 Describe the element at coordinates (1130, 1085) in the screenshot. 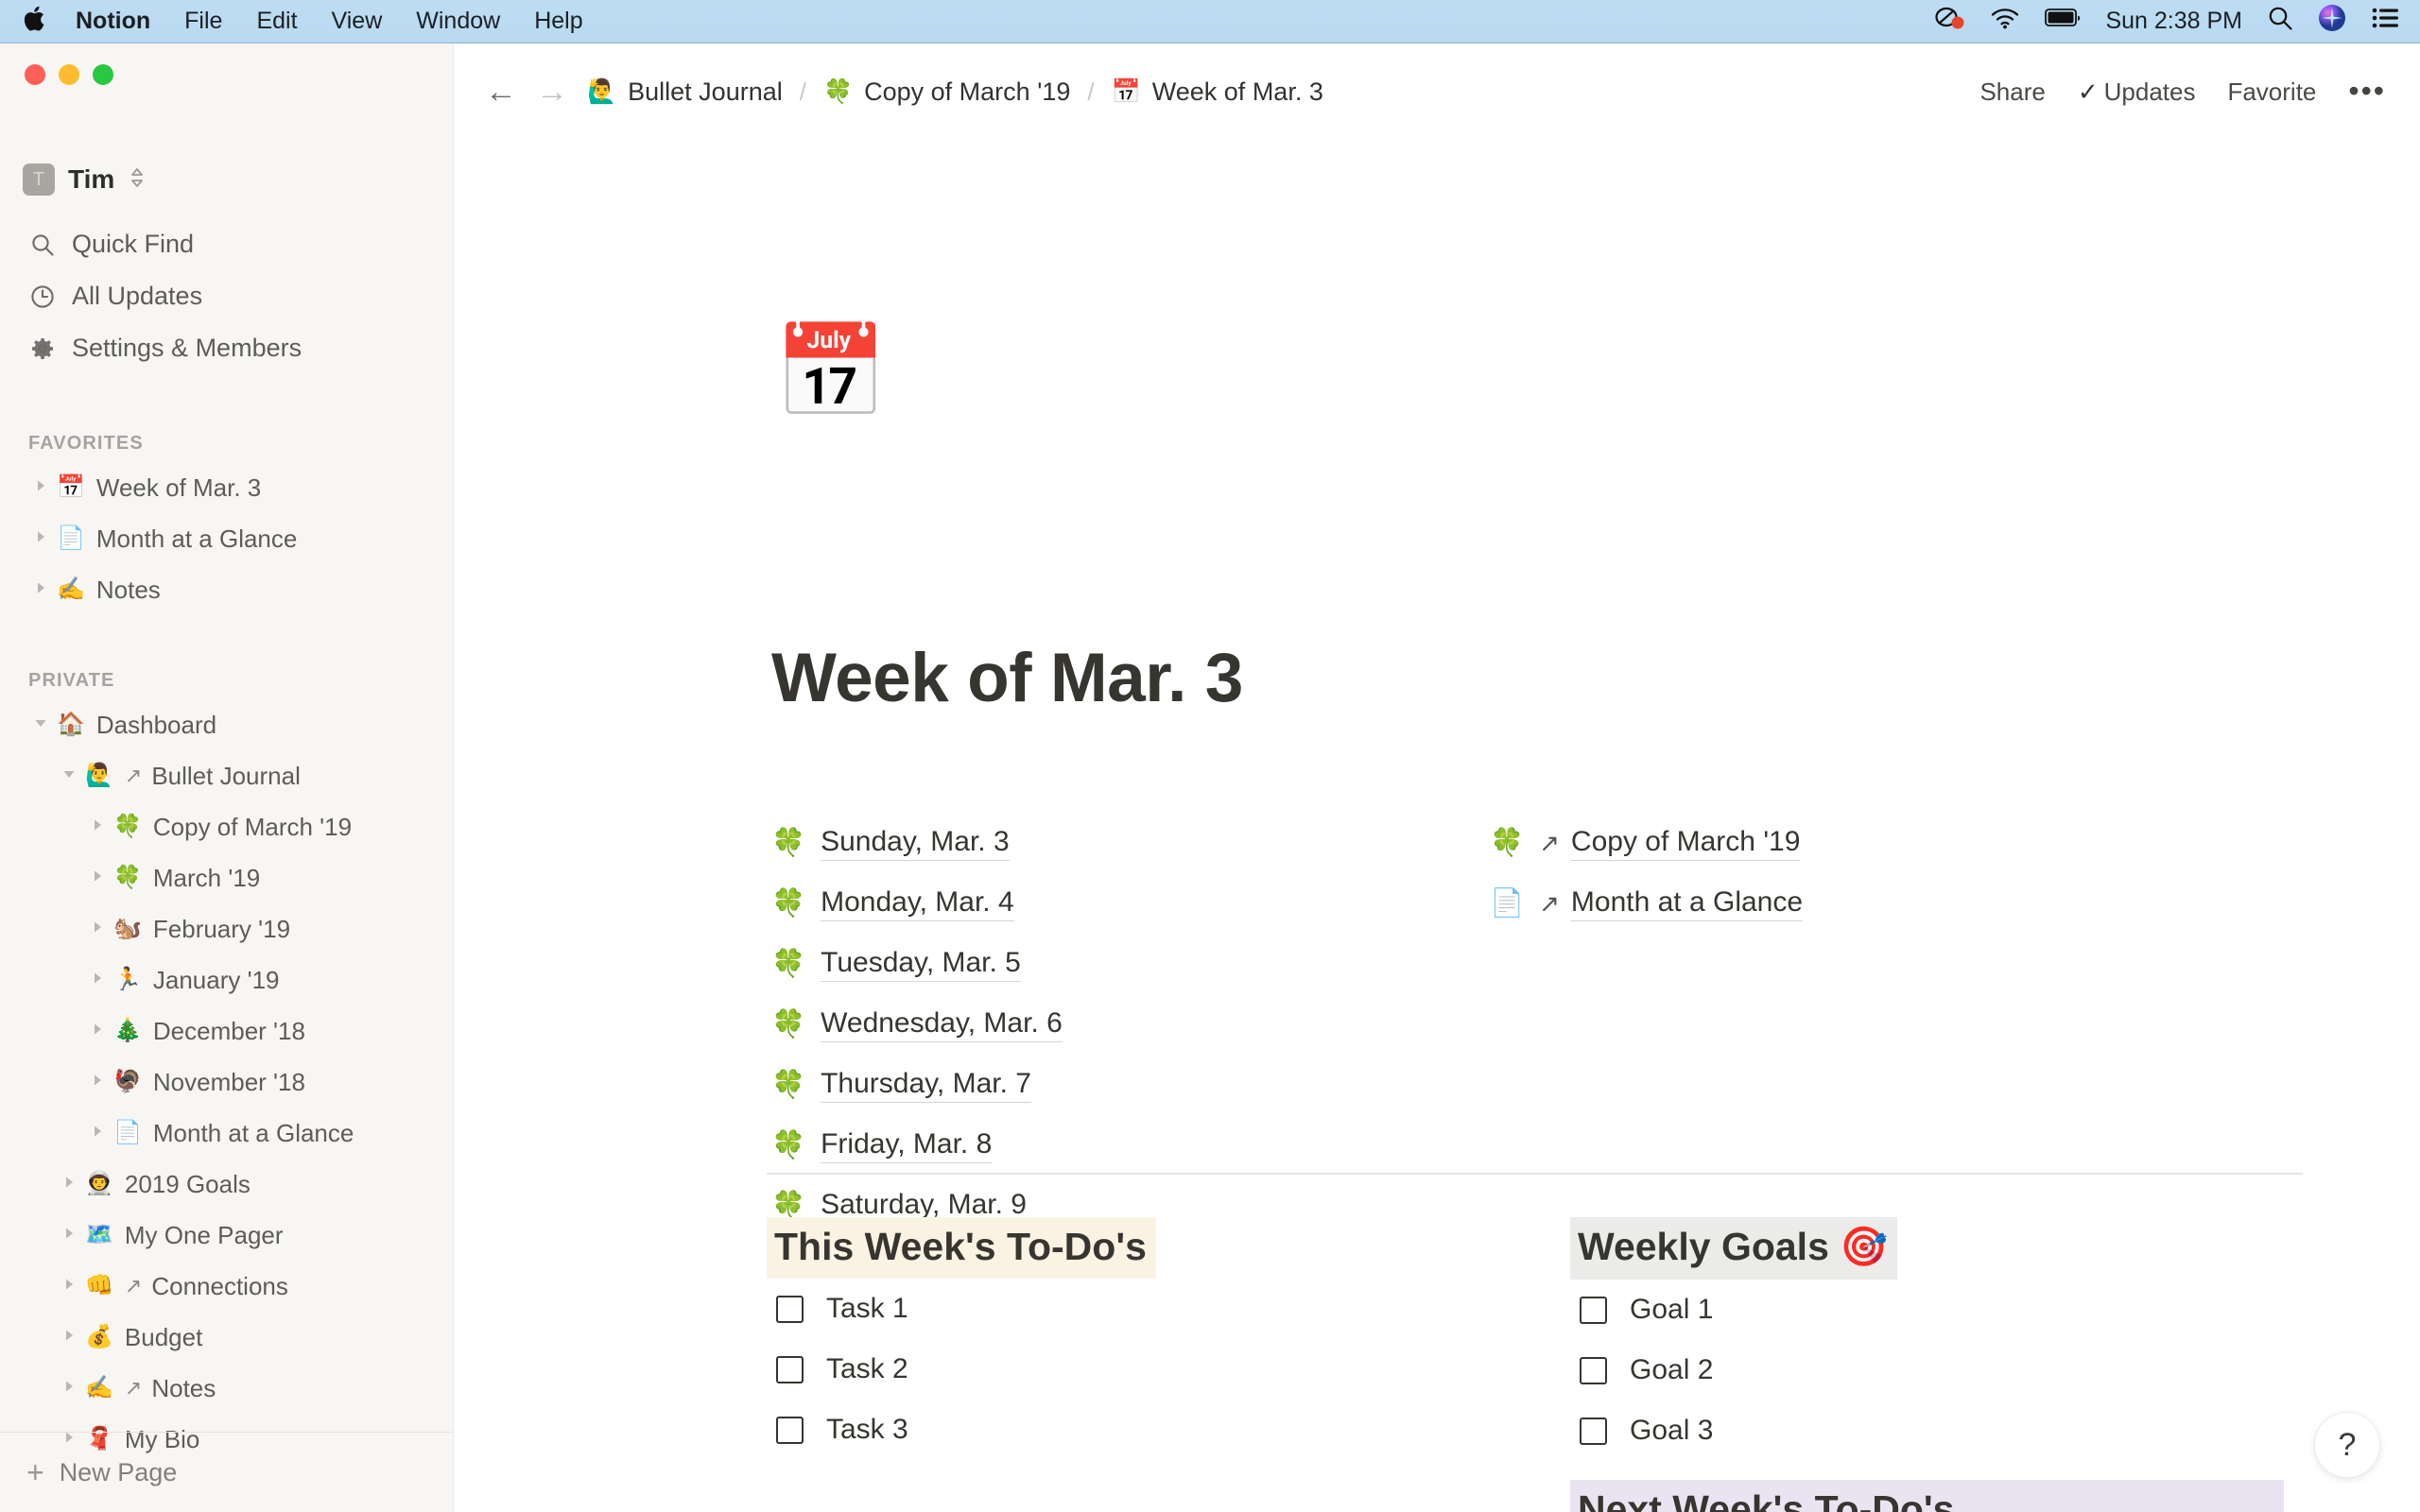

I see `day-page-link: 🍀 Thursday, Mar. 7` at that location.